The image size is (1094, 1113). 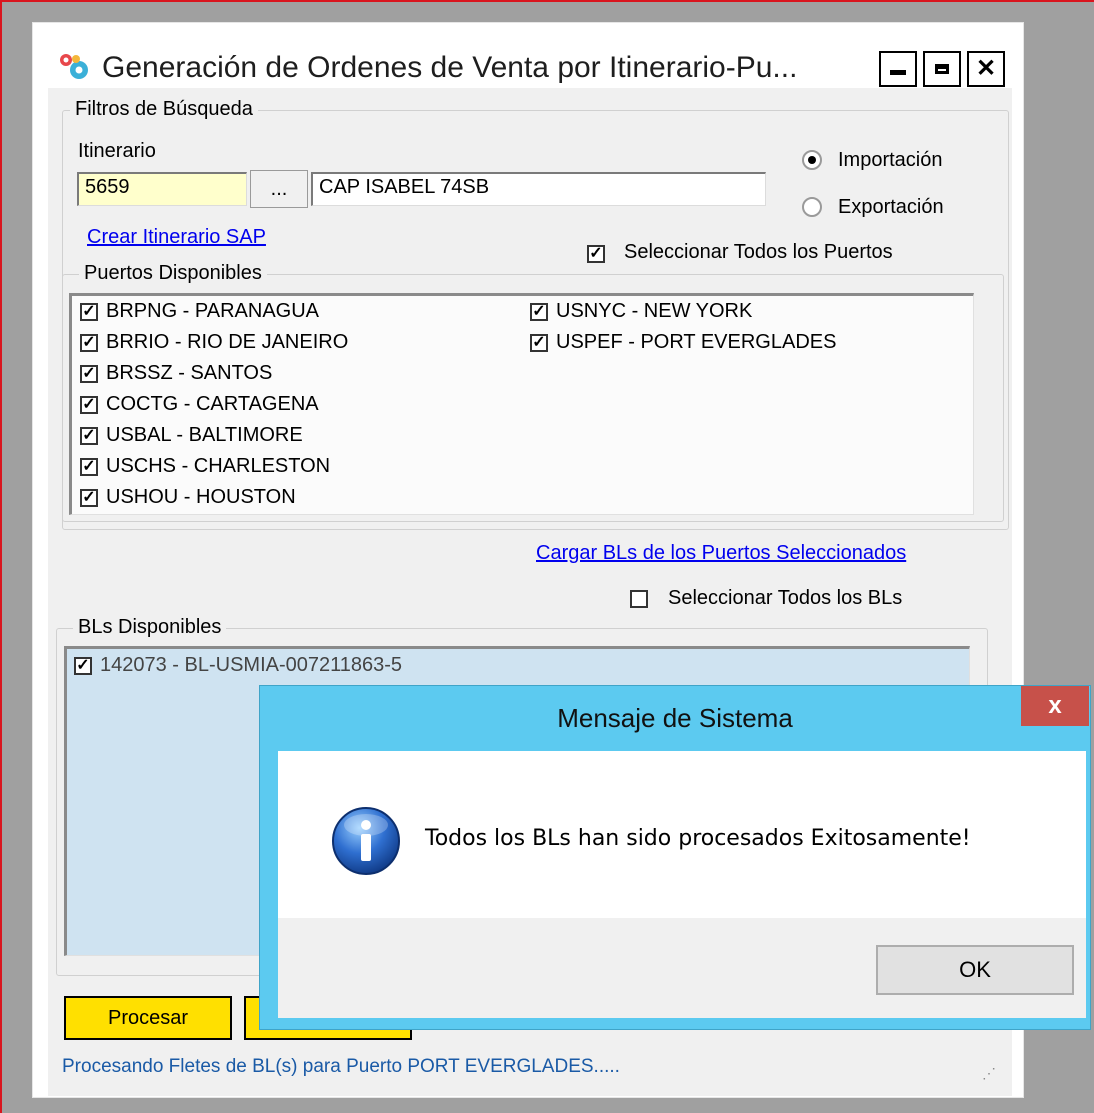 What do you see at coordinates (162, 189) in the screenshot?
I see `itinerario-code-input: 5659` at bounding box center [162, 189].